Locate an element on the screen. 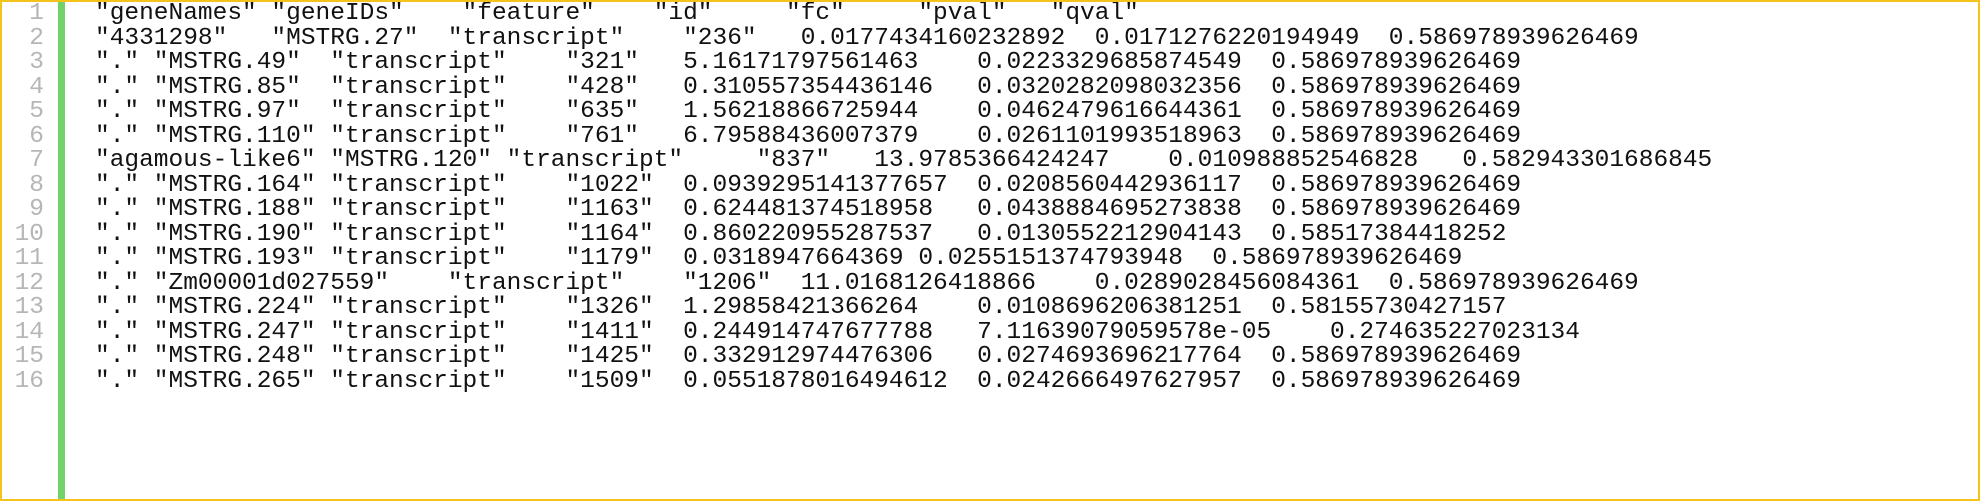 The width and height of the screenshot is (1980, 501). line-number: 1 is located at coordinates (36, 13).